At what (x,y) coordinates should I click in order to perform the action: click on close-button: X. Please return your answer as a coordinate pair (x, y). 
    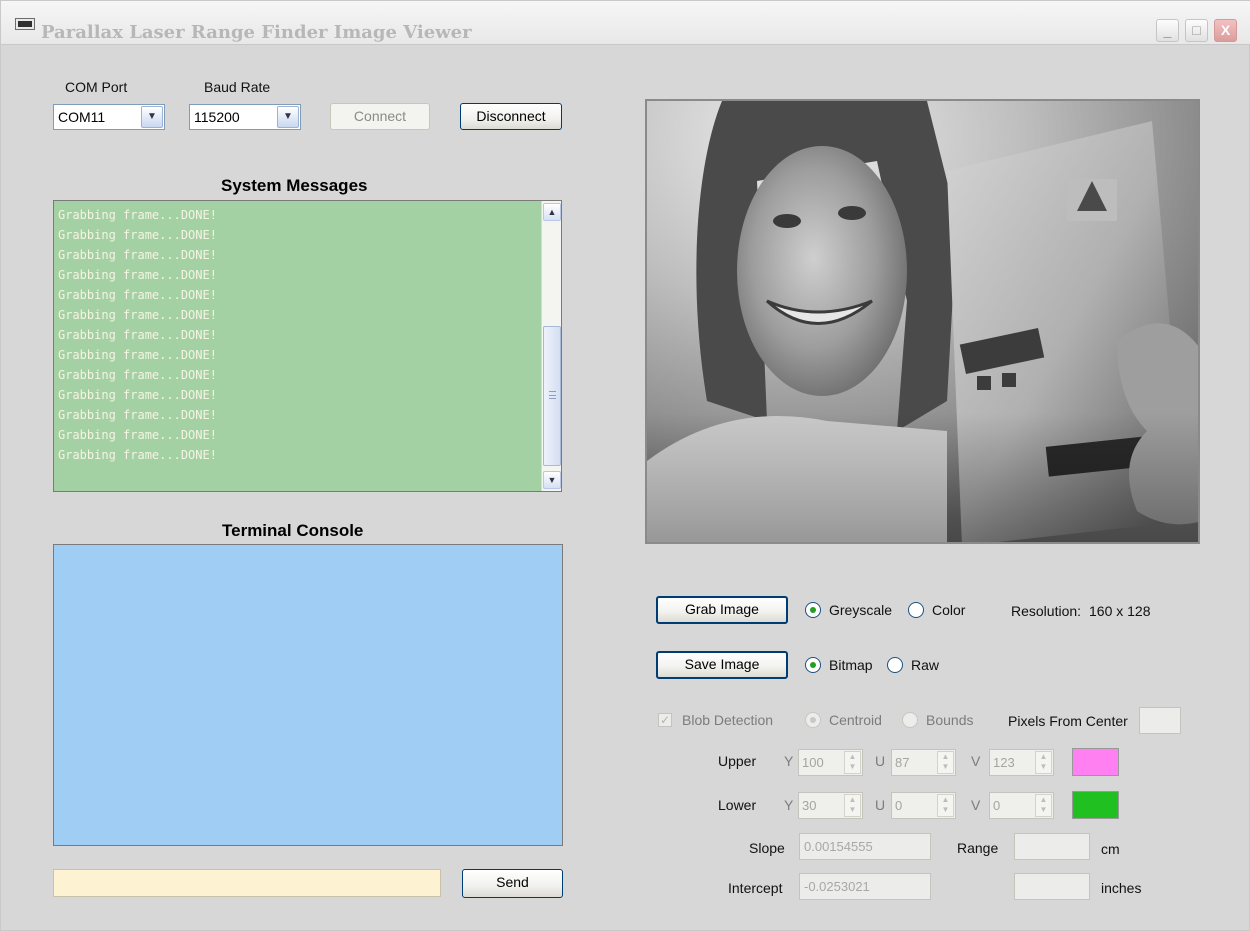
    Looking at the image, I should click on (1225, 30).